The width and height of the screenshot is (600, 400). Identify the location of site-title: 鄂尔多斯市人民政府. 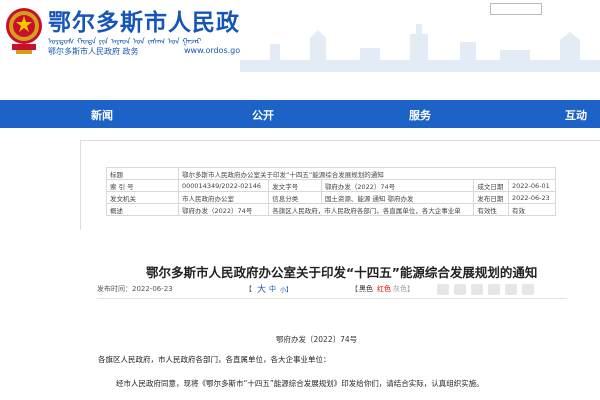
(156, 23).